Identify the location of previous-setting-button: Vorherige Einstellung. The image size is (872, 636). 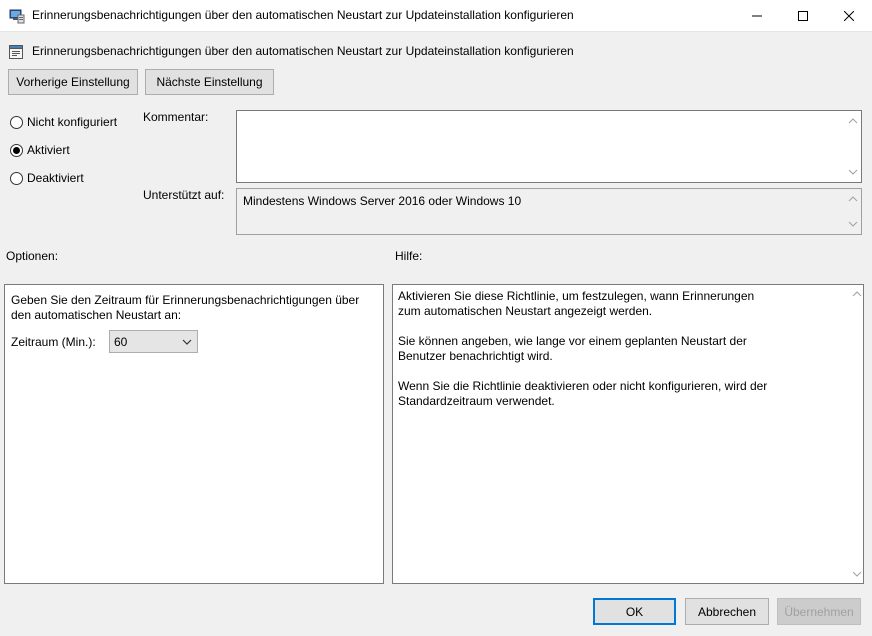
(73, 82).